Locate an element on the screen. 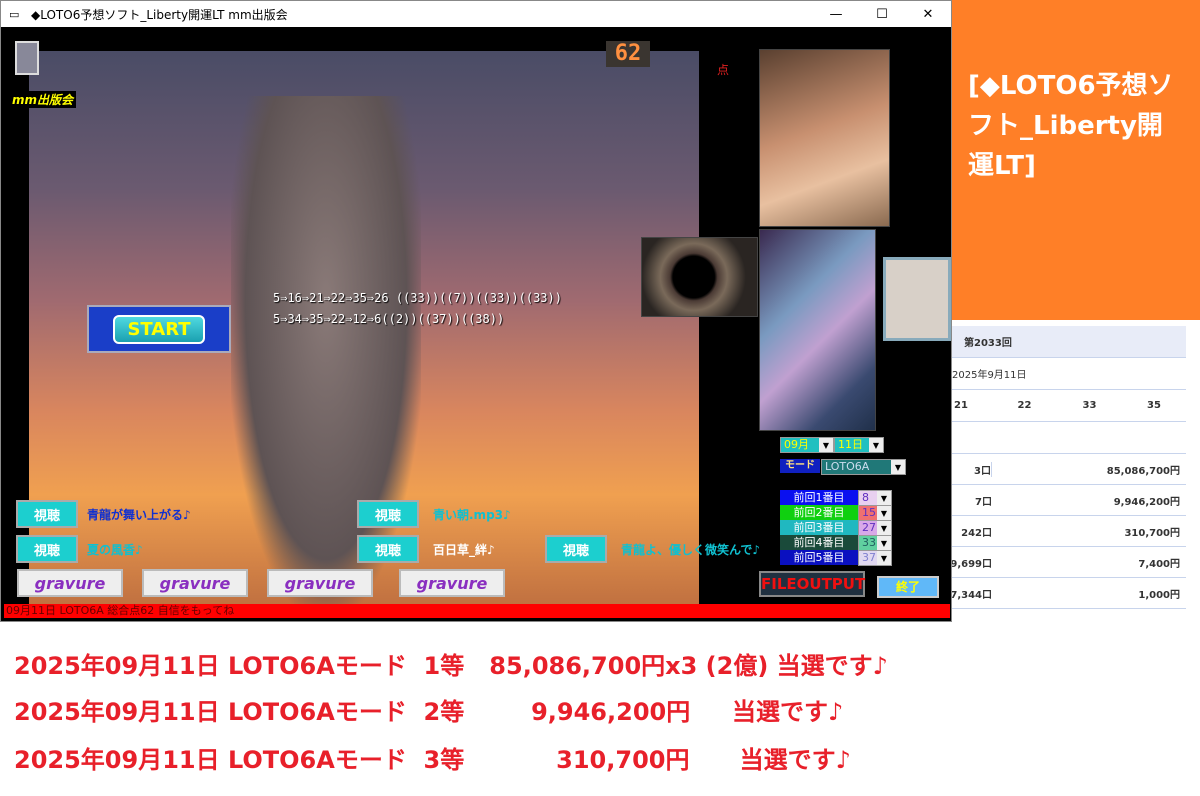 The height and width of the screenshot is (796, 1200). status-bar: 09月11日 LOTO6A 総合点62 自信をもってね is located at coordinates (477, 611).